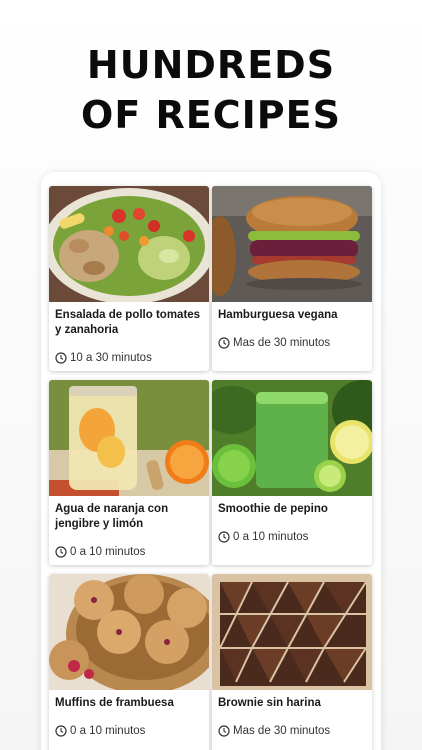  I want to click on recipe-photo-brownie, so click(292, 632).